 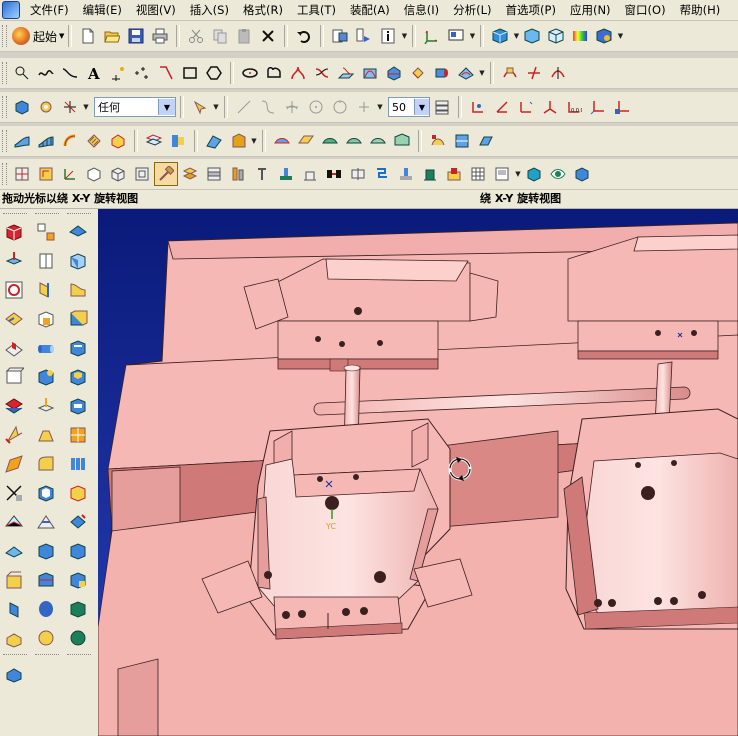 I want to click on sphere-button, so click(x=46, y=406).